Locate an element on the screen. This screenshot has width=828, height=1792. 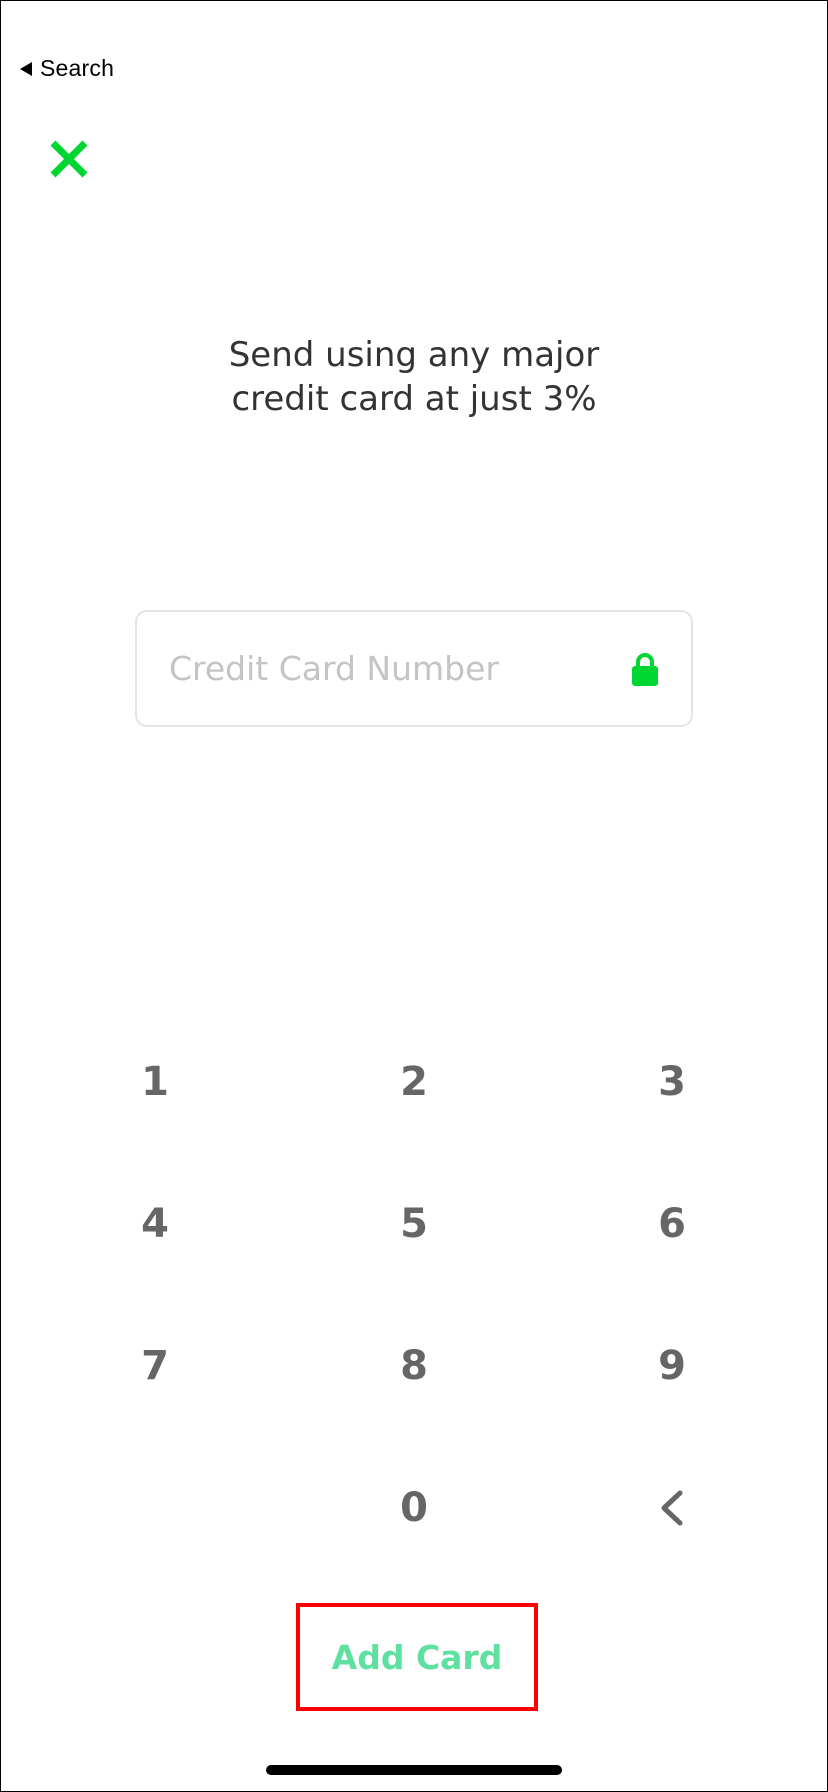
keypad-key-4: 4 is located at coordinates (155, 1224).